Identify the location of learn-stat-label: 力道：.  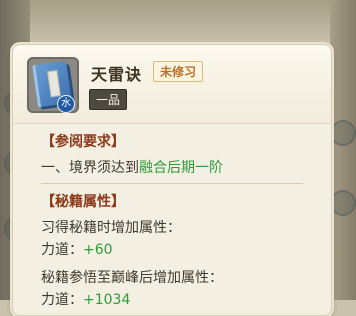
(62, 250).